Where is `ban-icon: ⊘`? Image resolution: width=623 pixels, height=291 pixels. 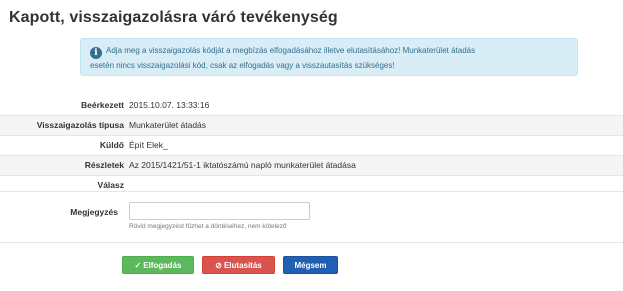
ban-icon: ⊘ is located at coordinates (218, 265).